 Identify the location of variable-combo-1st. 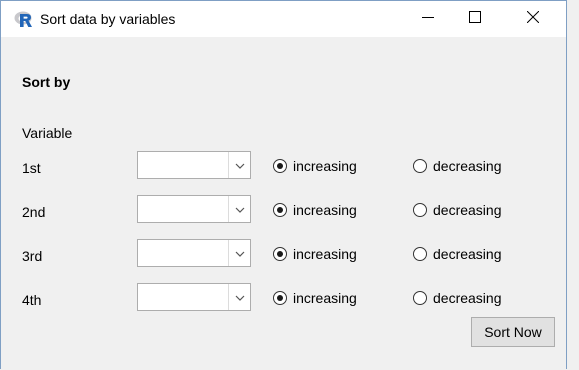
(194, 165).